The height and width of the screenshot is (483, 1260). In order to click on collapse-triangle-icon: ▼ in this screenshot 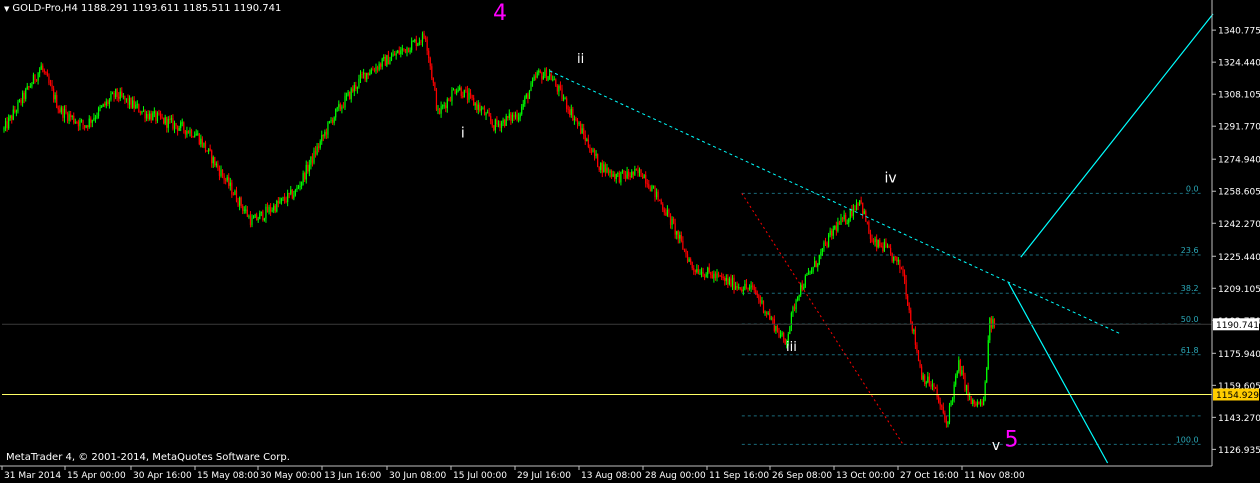, I will do `click(6, 9)`.